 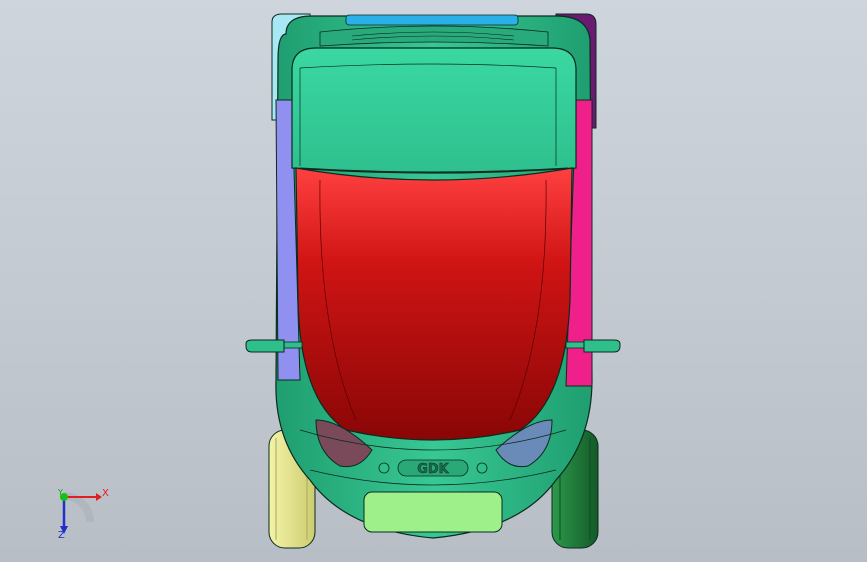 What do you see at coordinates (482, 468) in the screenshot?
I see `fog-light-right` at bounding box center [482, 468].